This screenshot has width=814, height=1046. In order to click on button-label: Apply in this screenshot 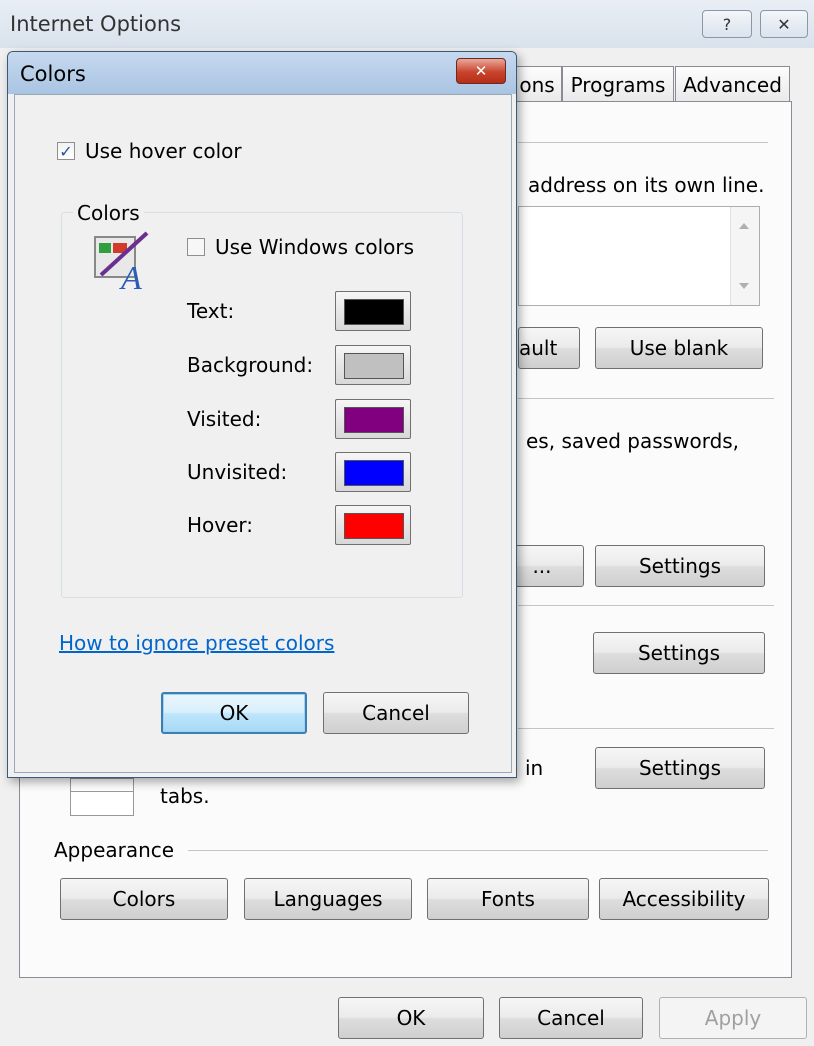, I will do `click(733, 1018)`.